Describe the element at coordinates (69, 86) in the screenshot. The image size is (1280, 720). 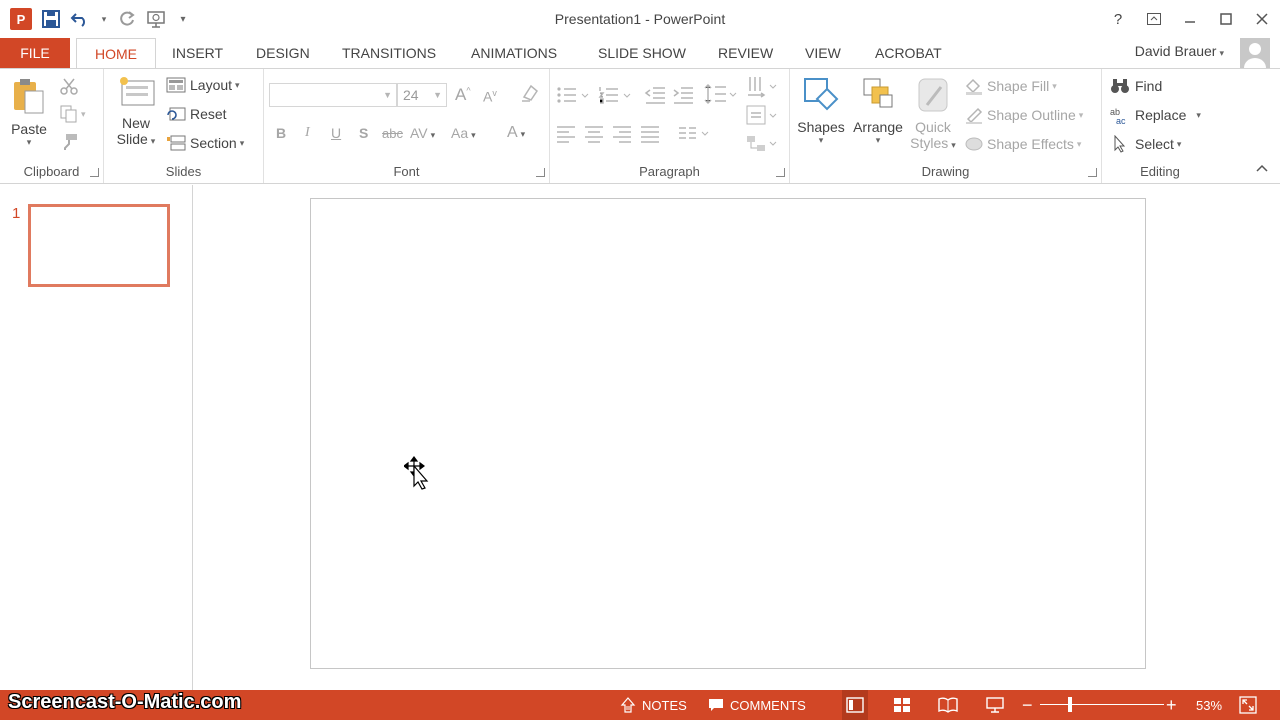
I see `cut-button` at that location.